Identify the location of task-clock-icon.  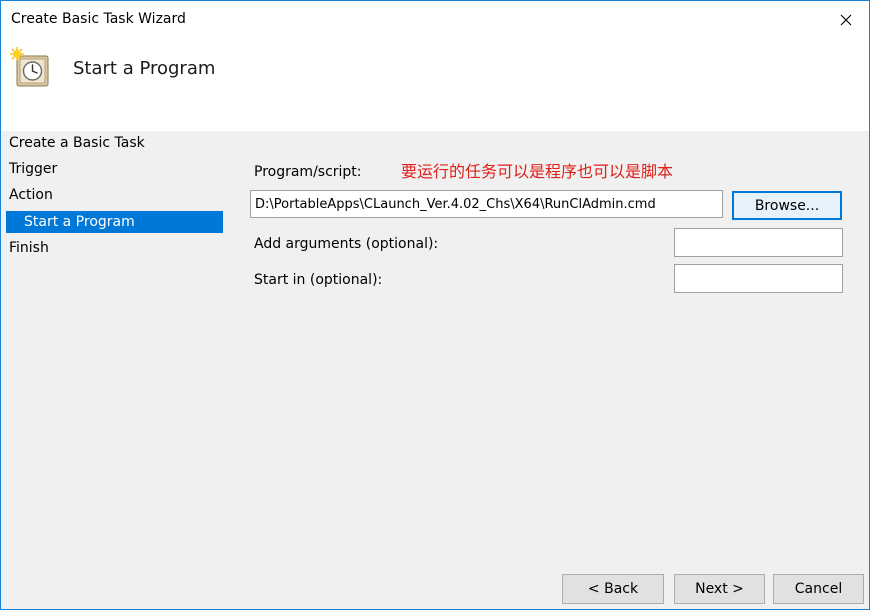
(29, 67).